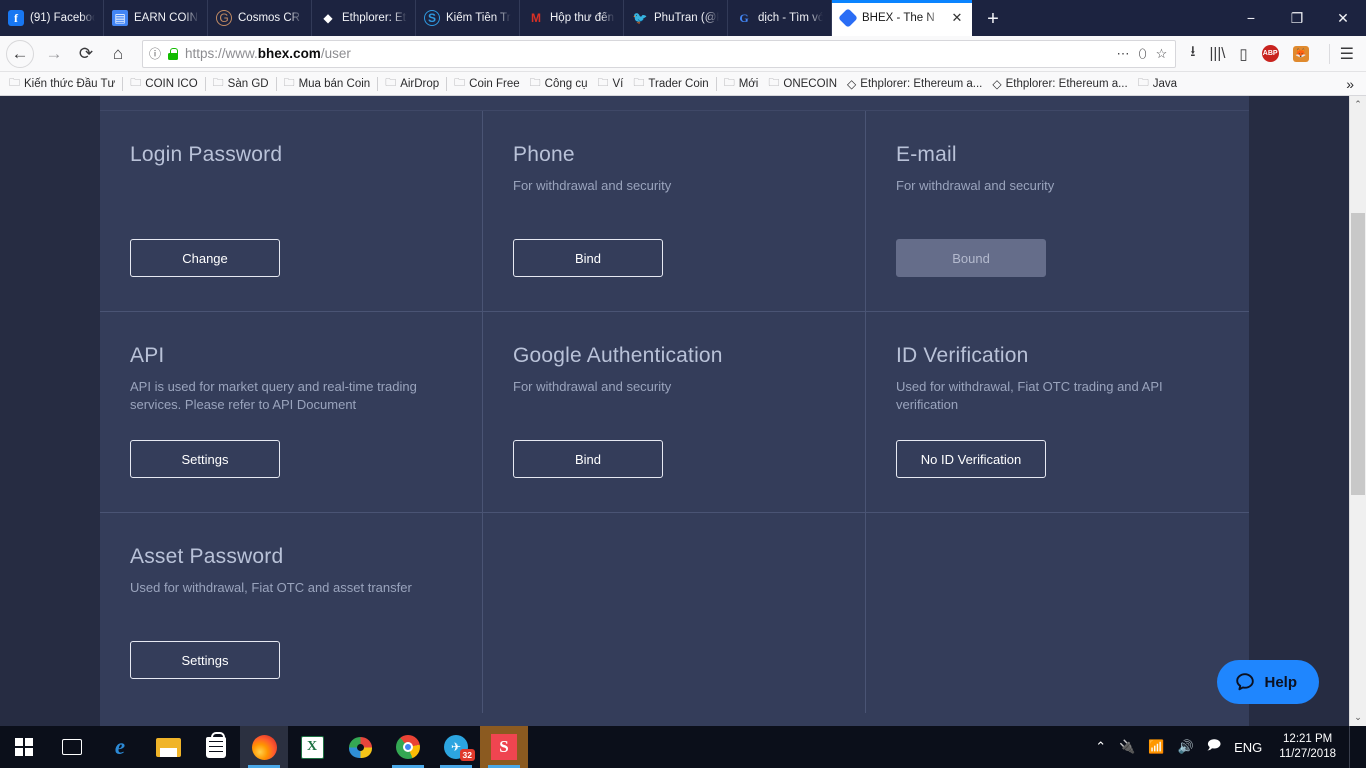 Image resolution: width=1366 pixels, height=768 pixels. Describe the element at coordinates (327, 84) in the screenshot. I see `bookmark-item: 🗀 Mua bán Coin` at that location.